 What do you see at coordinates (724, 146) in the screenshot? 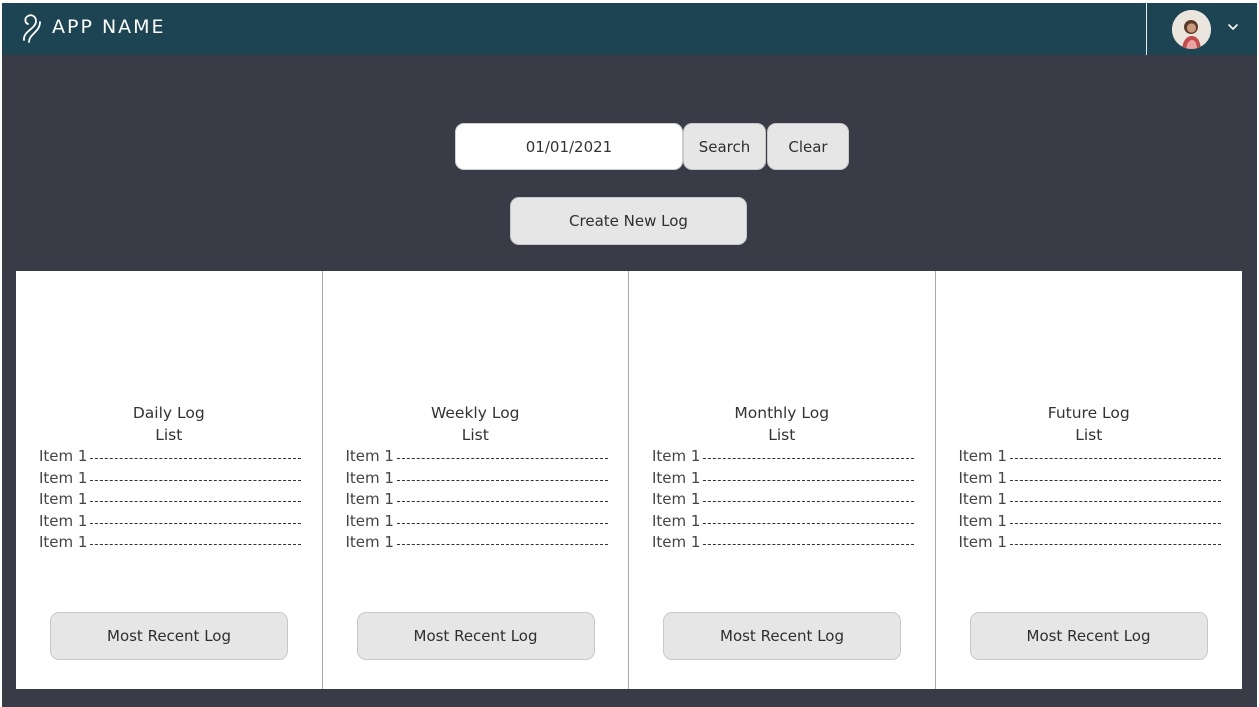
I see `search-button: Search` at bounding box center [724, 146].